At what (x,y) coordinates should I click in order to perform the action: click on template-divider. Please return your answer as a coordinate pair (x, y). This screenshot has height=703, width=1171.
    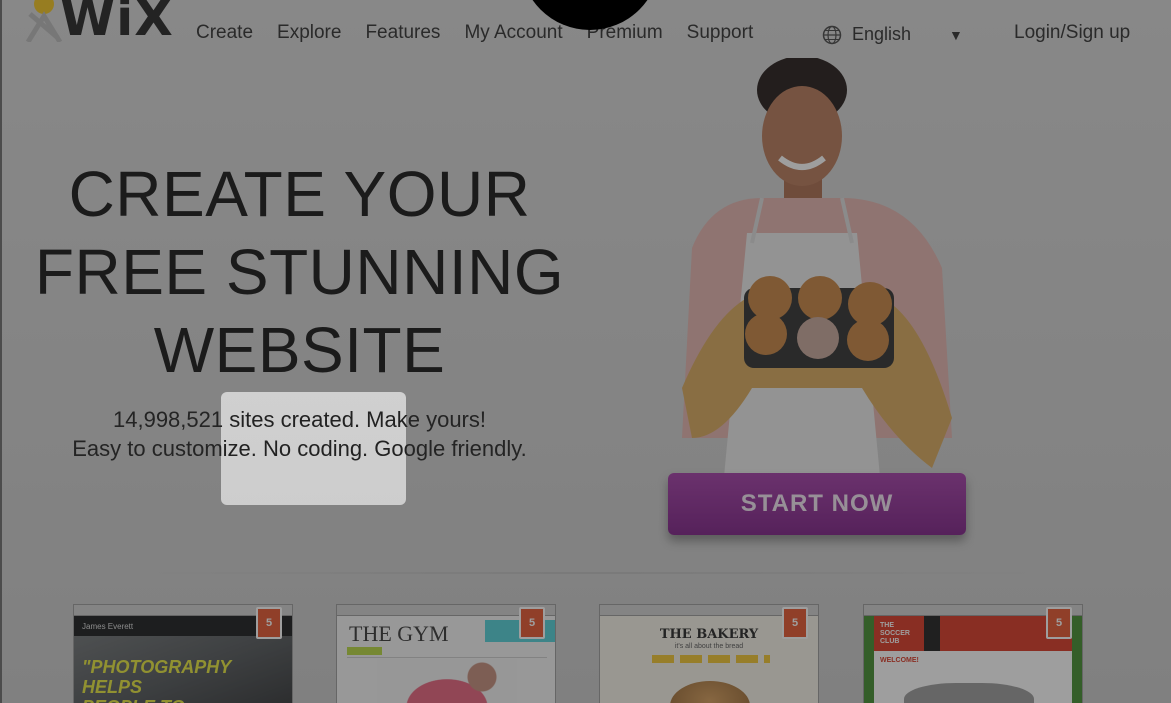
    Looking at the image, I should click on (447, 657).